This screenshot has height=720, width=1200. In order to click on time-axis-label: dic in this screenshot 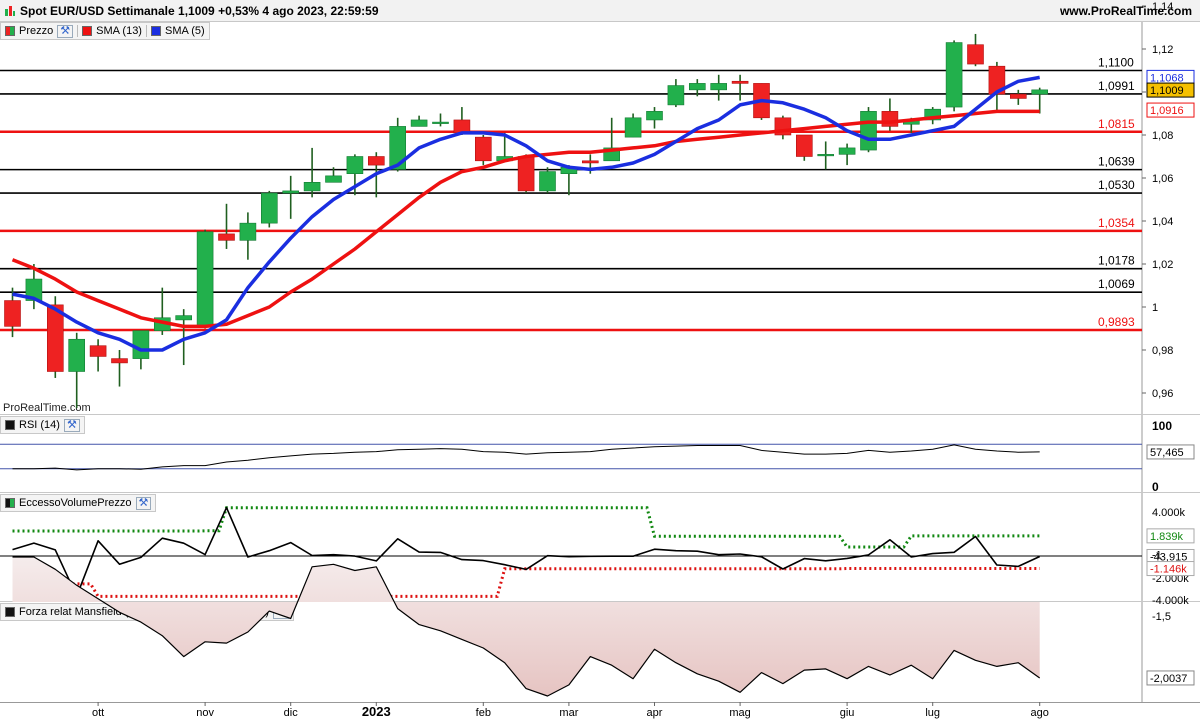, I will do `click(291, 713)`.